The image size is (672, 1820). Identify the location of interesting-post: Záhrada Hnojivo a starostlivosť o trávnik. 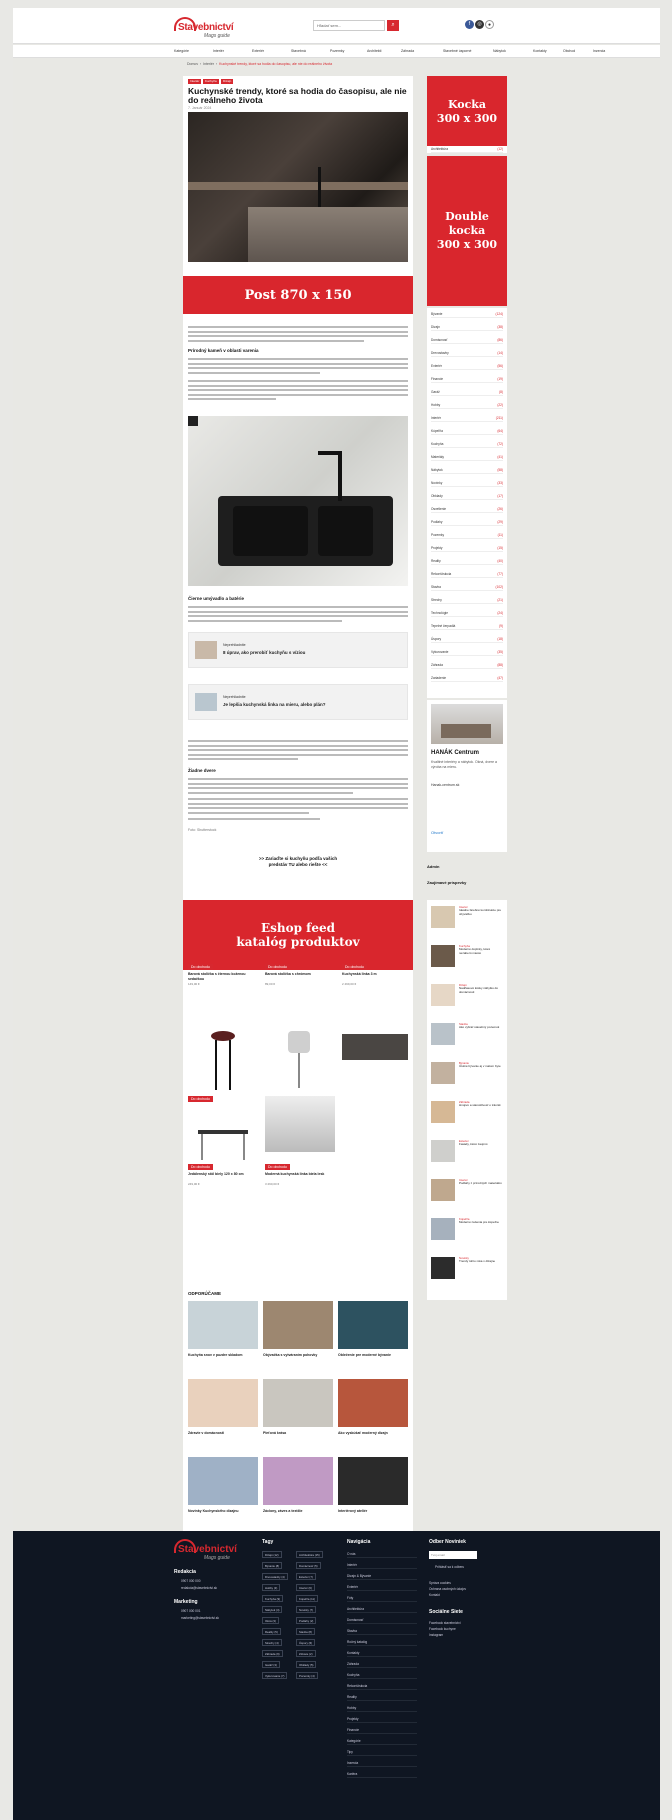
(467, 1115).